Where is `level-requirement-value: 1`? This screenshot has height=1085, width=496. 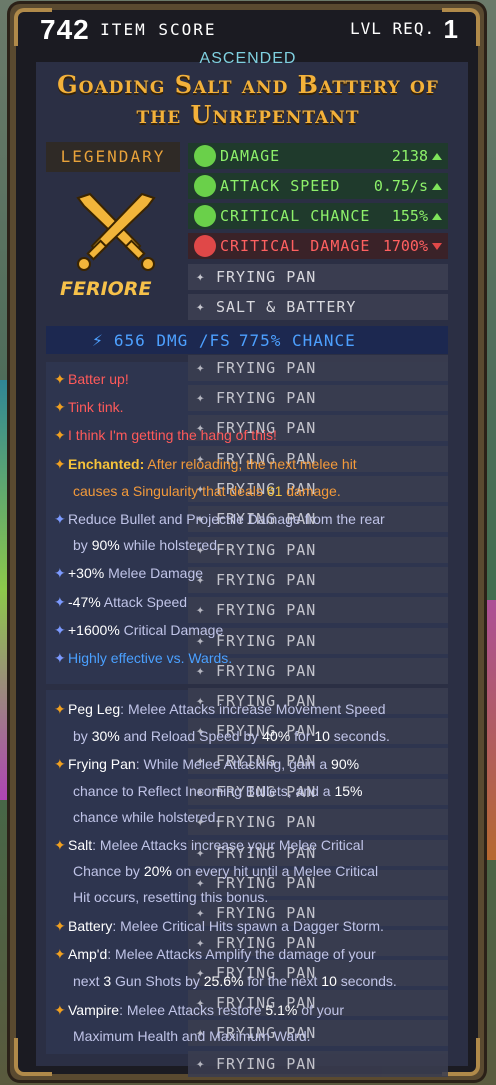
level-requirement-value: 1 is located at coordinates (450, 29).